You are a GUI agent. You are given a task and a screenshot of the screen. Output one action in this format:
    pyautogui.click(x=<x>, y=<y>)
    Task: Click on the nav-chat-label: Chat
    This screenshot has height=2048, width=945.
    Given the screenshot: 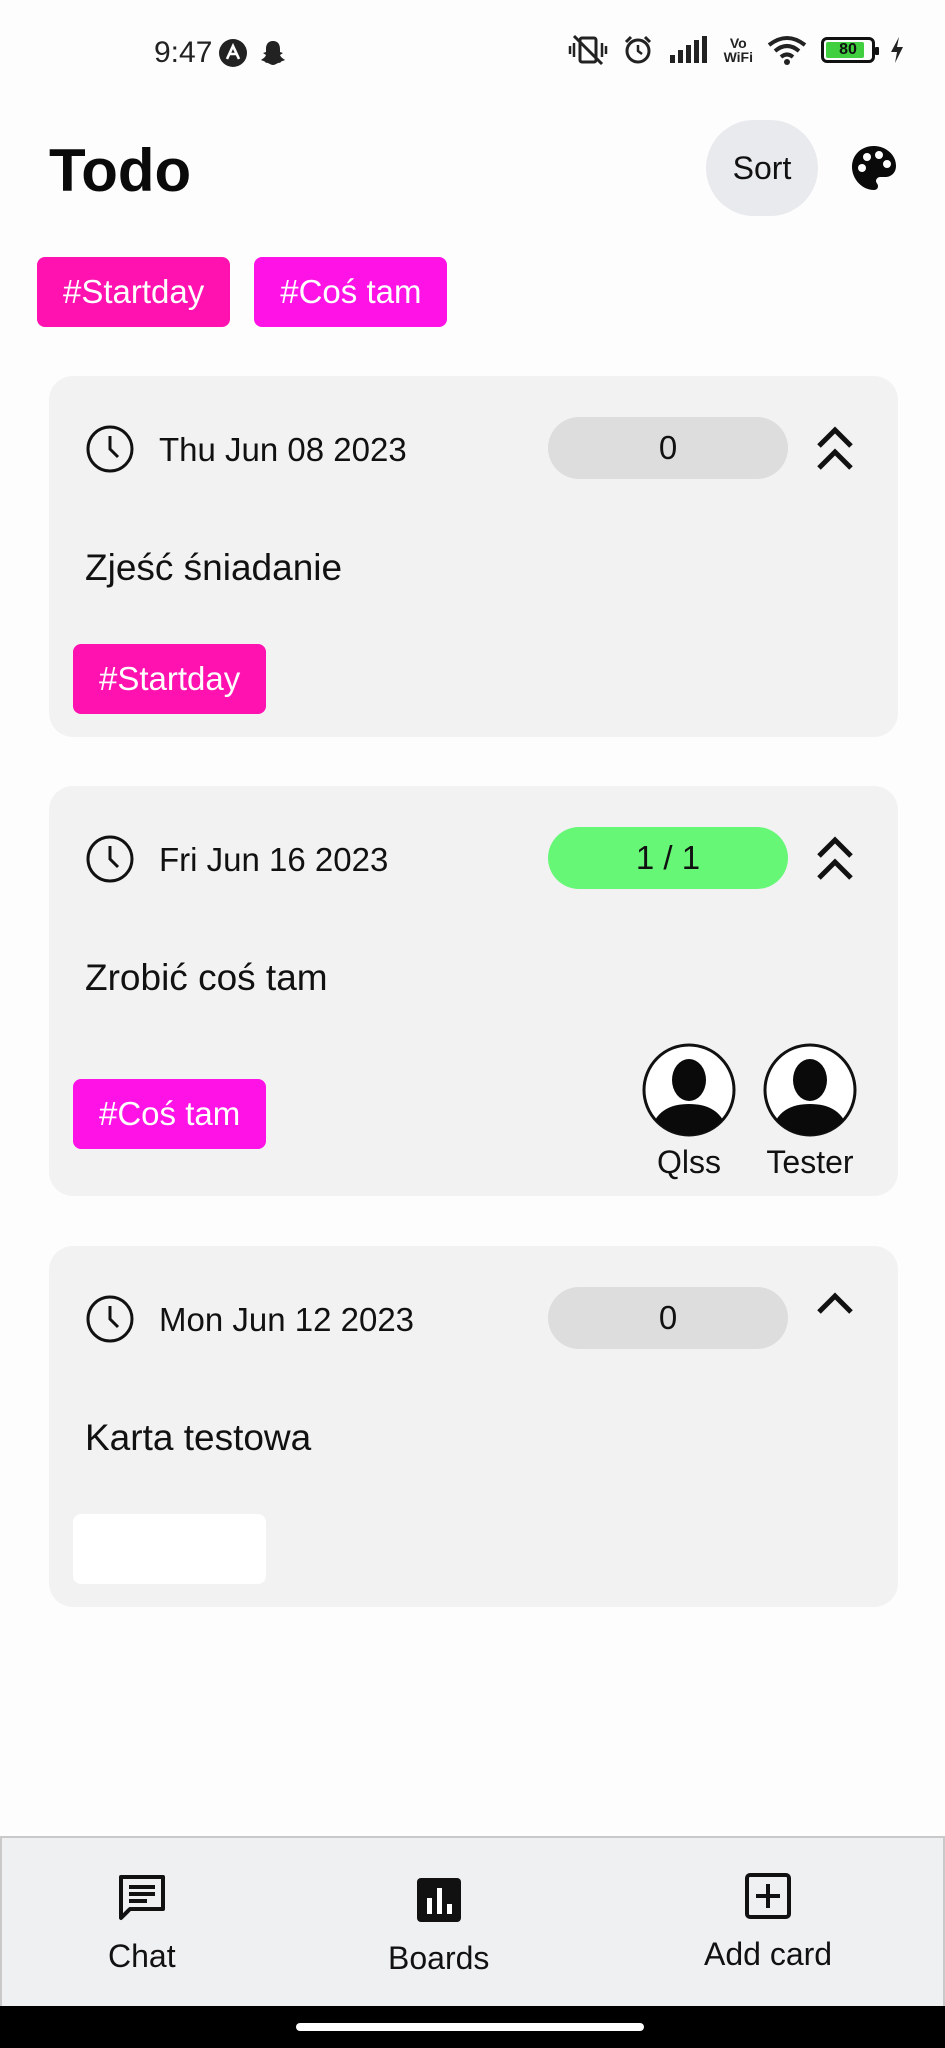 What is the action you would take?
    pyautogui.click(x=142, y=1956)
    